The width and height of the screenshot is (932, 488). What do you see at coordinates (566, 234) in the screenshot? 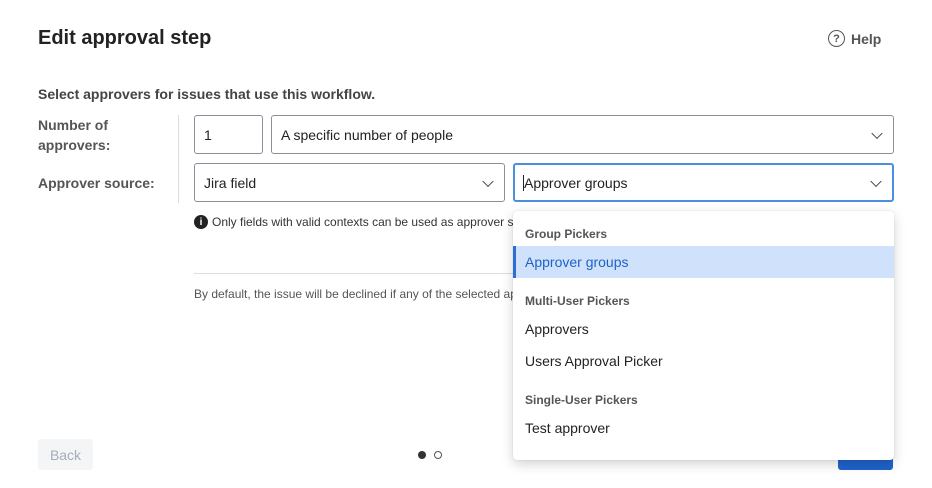
I see `group-header: Group Pickers` at bounding box center [566, 234].